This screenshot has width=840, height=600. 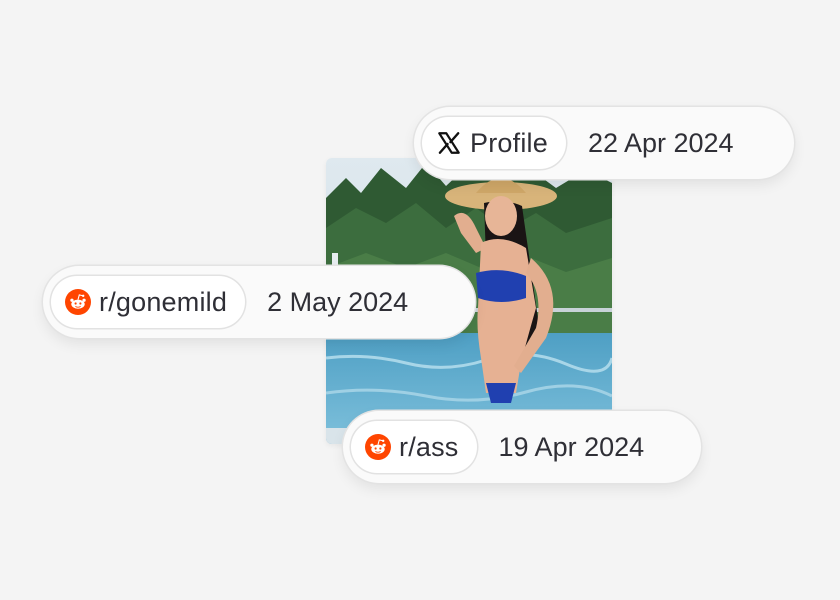 I want to click on reddit-gonemild-chip: r/gonemild, so click(x=148, y=302).